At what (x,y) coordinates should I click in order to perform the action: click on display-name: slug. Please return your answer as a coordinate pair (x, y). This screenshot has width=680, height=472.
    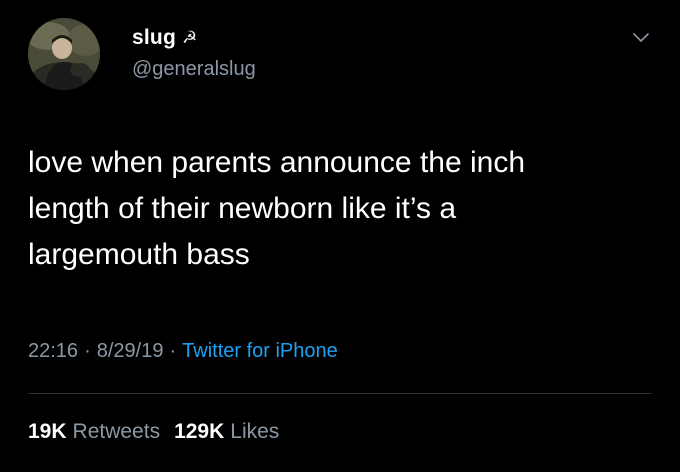
    Looking at the image, I should click on (154, 38).